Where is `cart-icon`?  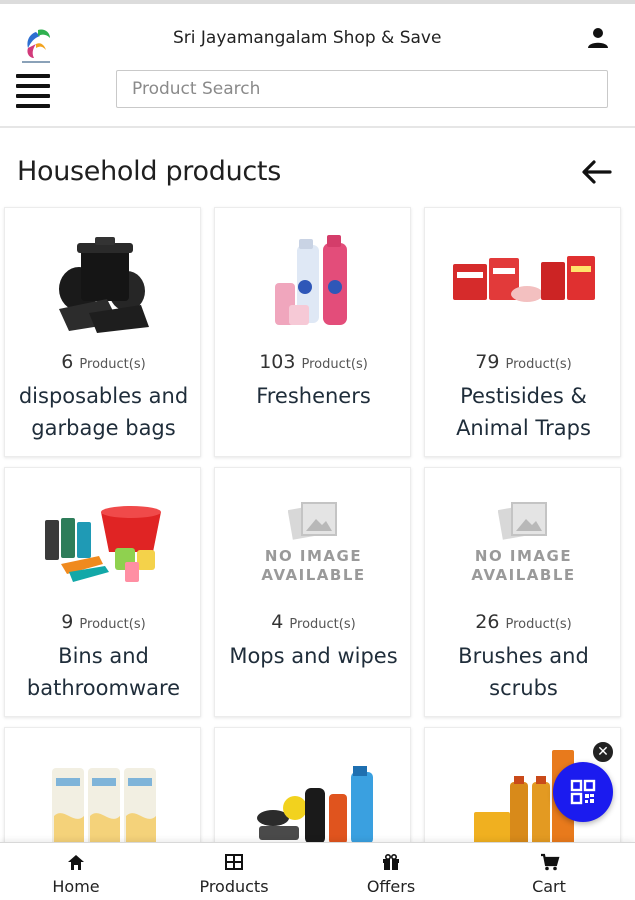 cart-icon is located at coordinates (550, 862).